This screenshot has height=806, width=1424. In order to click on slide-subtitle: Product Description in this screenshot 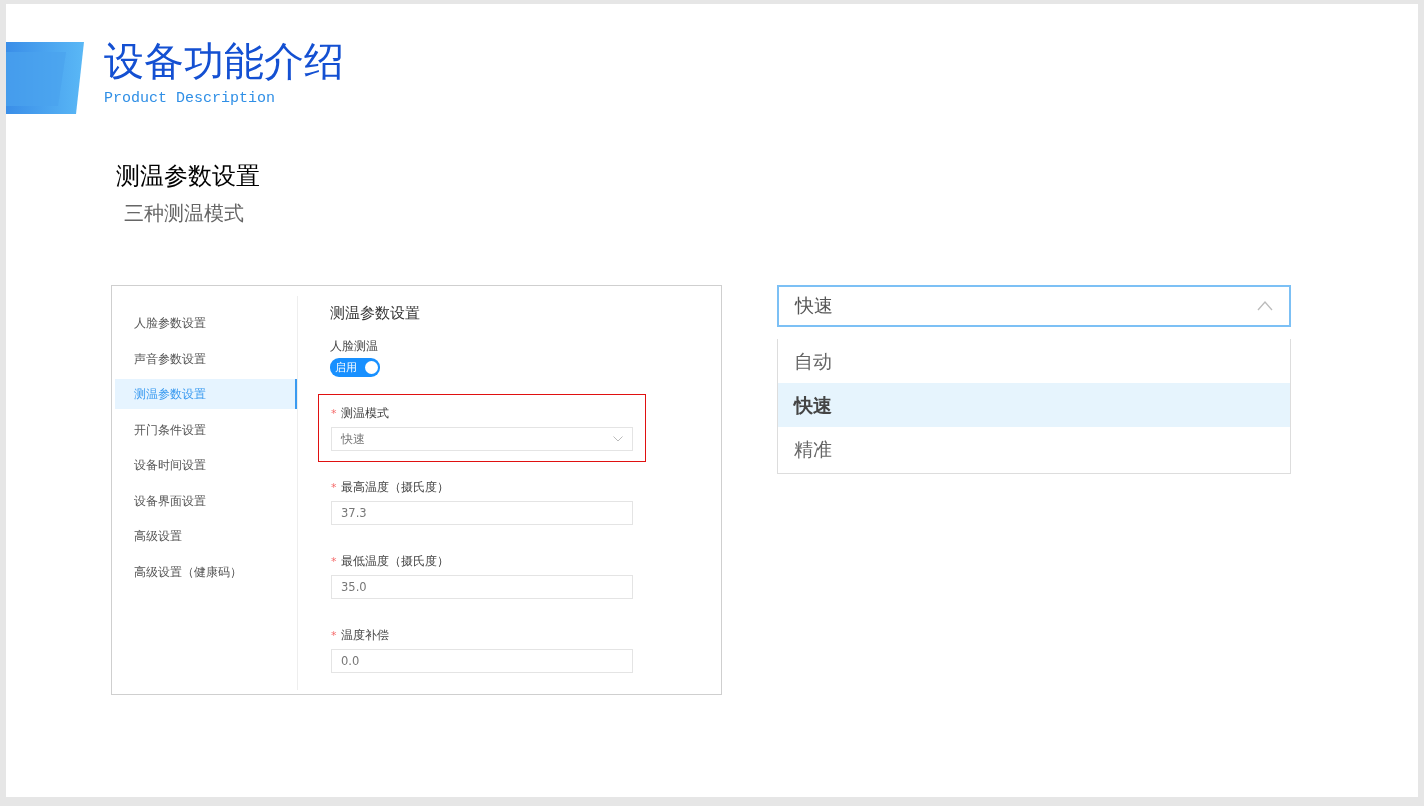, I will do `click(190, 98)`.